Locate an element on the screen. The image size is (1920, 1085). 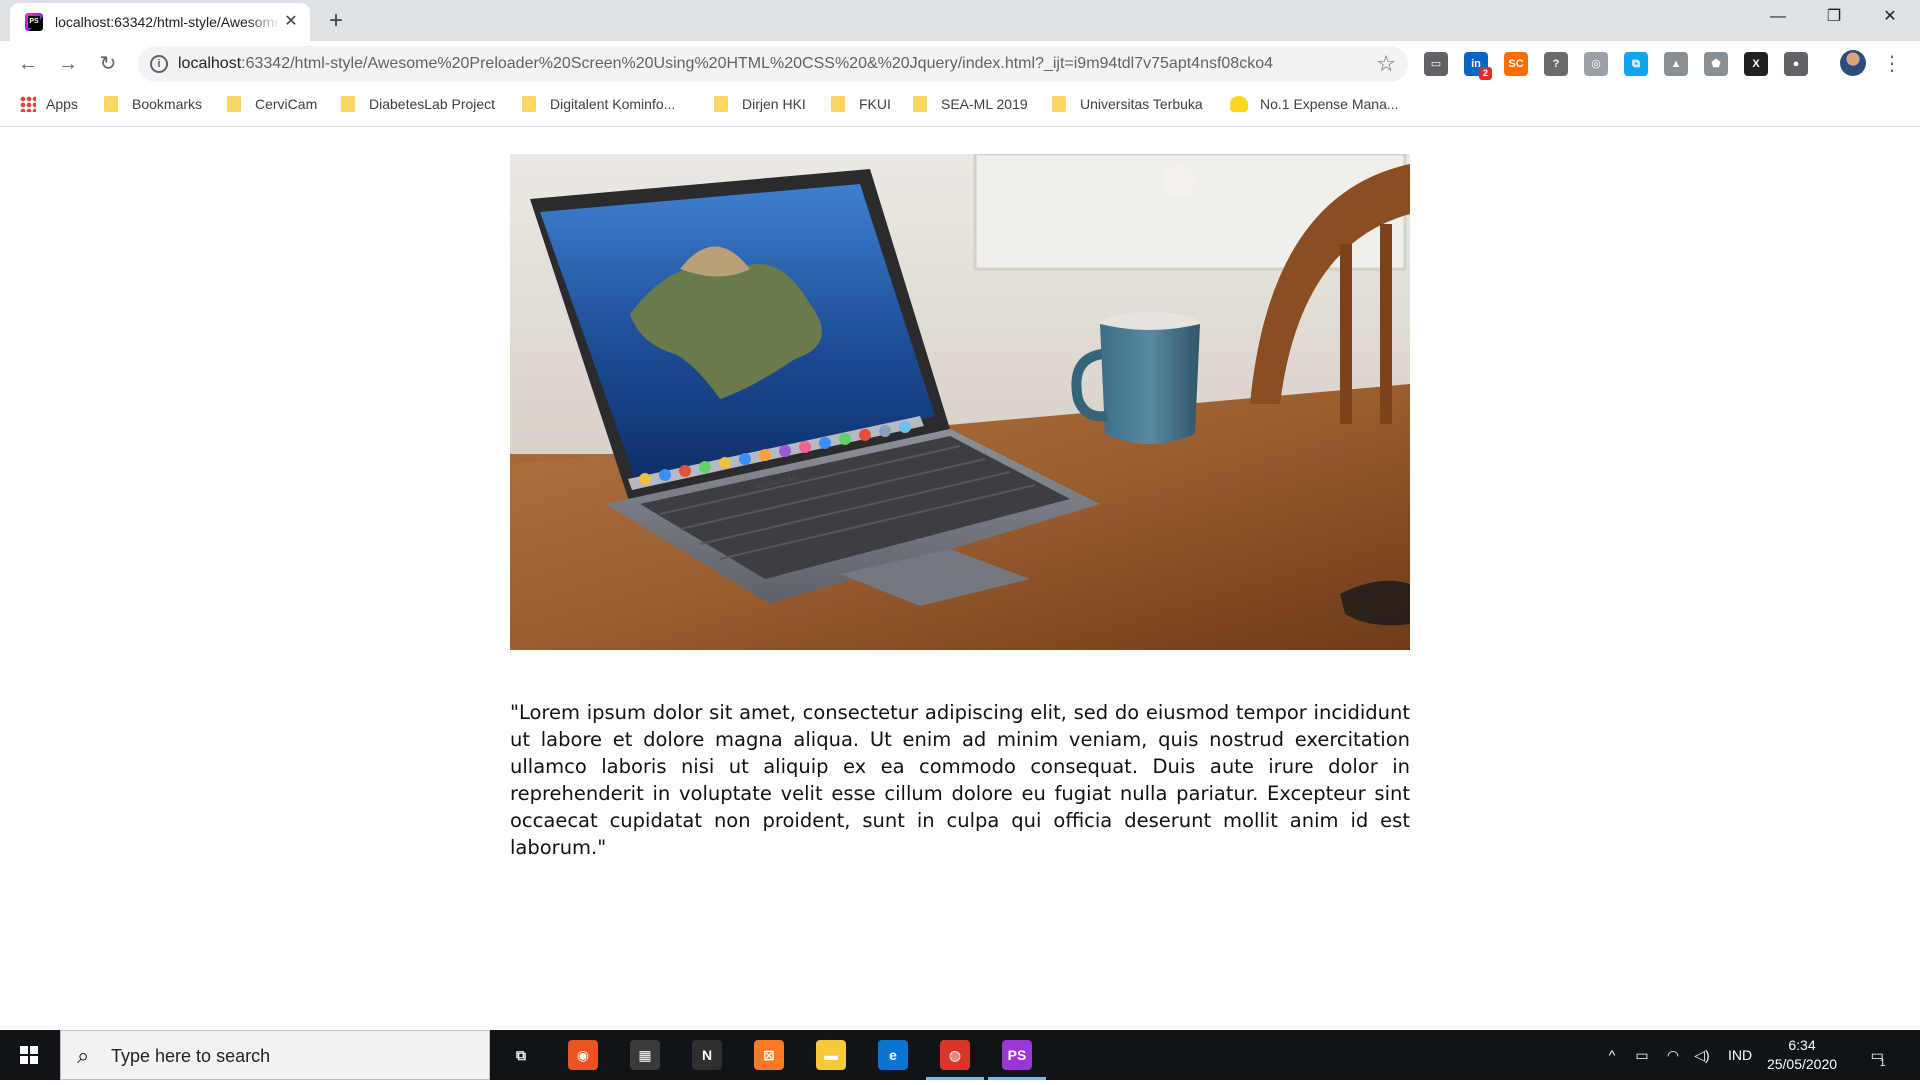
bookmark-folder: Universitas Terbuka is located at coordinates (1127, 104).